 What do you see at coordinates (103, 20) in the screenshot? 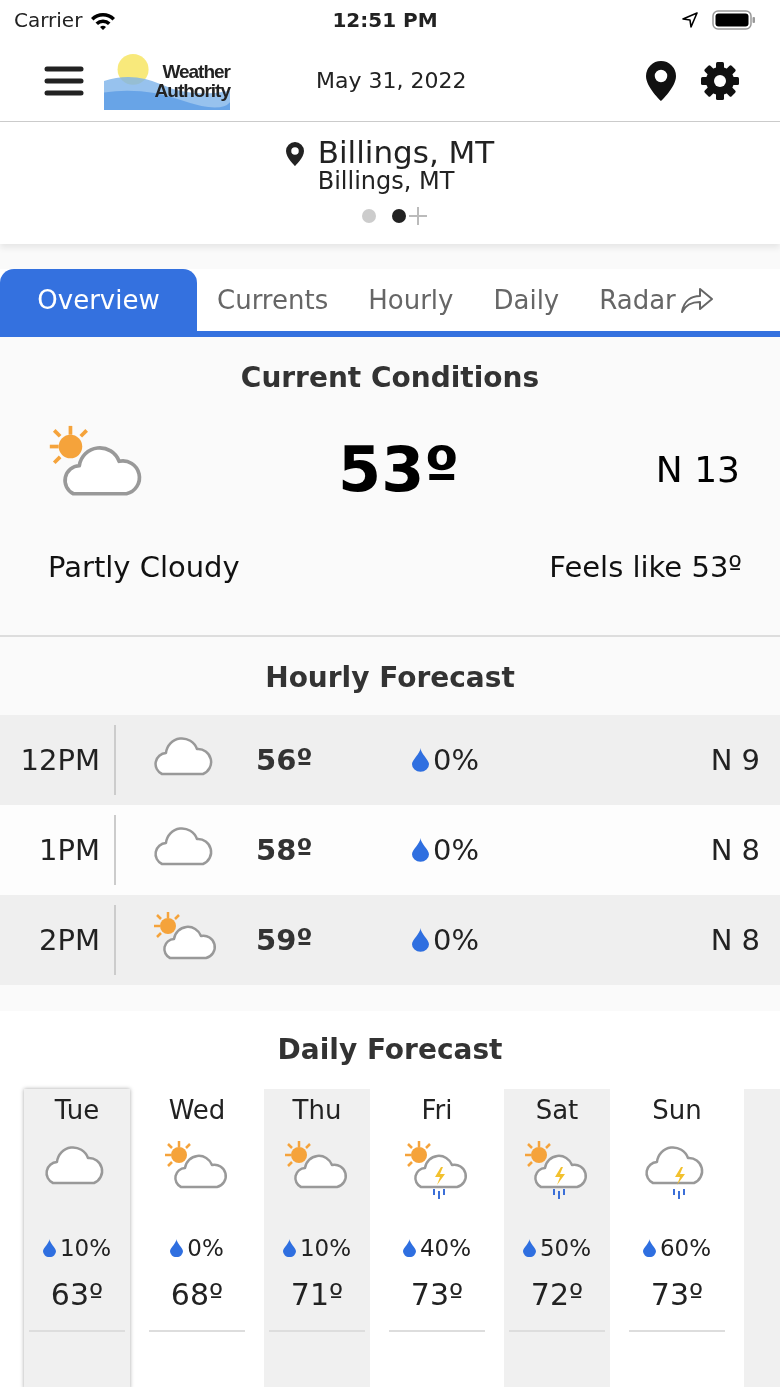
I see `wifi-icon` at bounding box center [103, 20].